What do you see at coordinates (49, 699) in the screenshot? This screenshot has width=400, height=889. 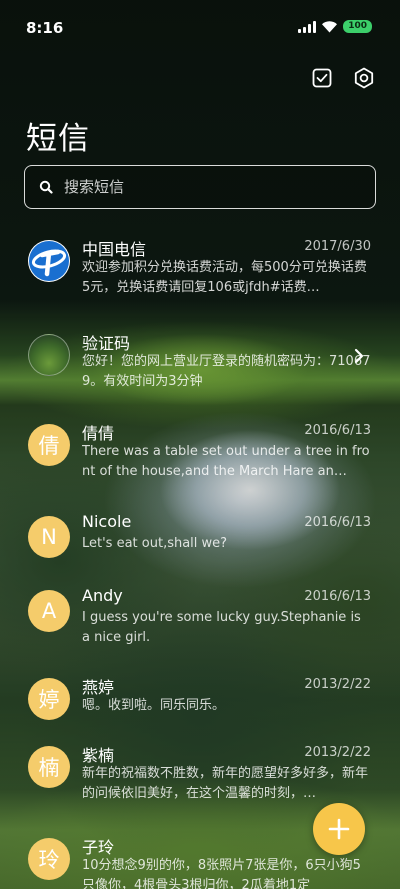 I see `letter-avatar: 婷` at bounding box center [49, 699].